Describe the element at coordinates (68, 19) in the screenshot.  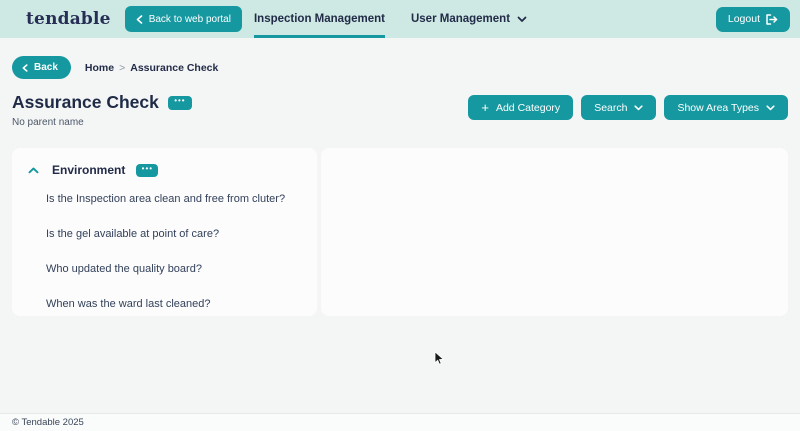
I see `tendable-logo: tendable` at that location.